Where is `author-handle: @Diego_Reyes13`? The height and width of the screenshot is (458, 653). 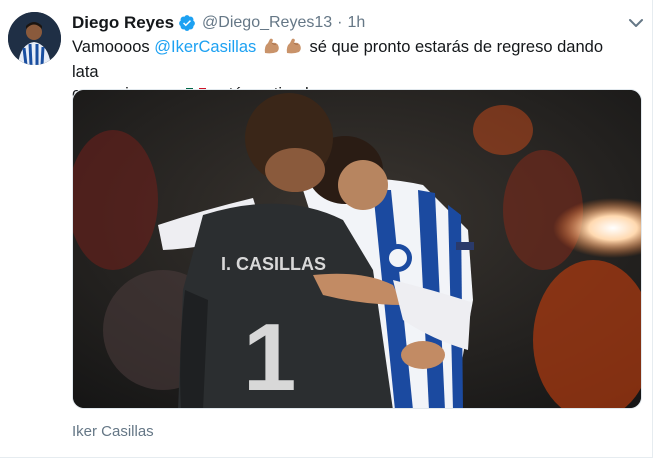
author-handle: @Diego_Reyes13 is located at coordinates (267, 23).